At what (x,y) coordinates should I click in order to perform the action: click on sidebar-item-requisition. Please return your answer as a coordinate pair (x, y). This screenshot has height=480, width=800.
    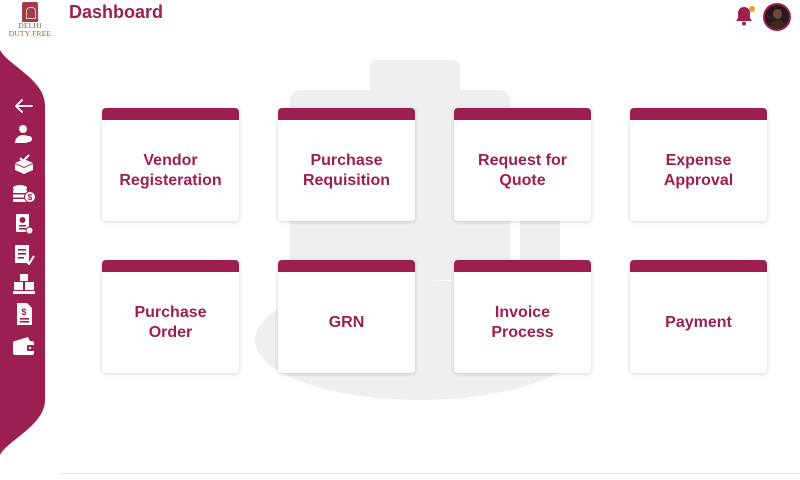
    Looking at the image, I should click on (24, 164).